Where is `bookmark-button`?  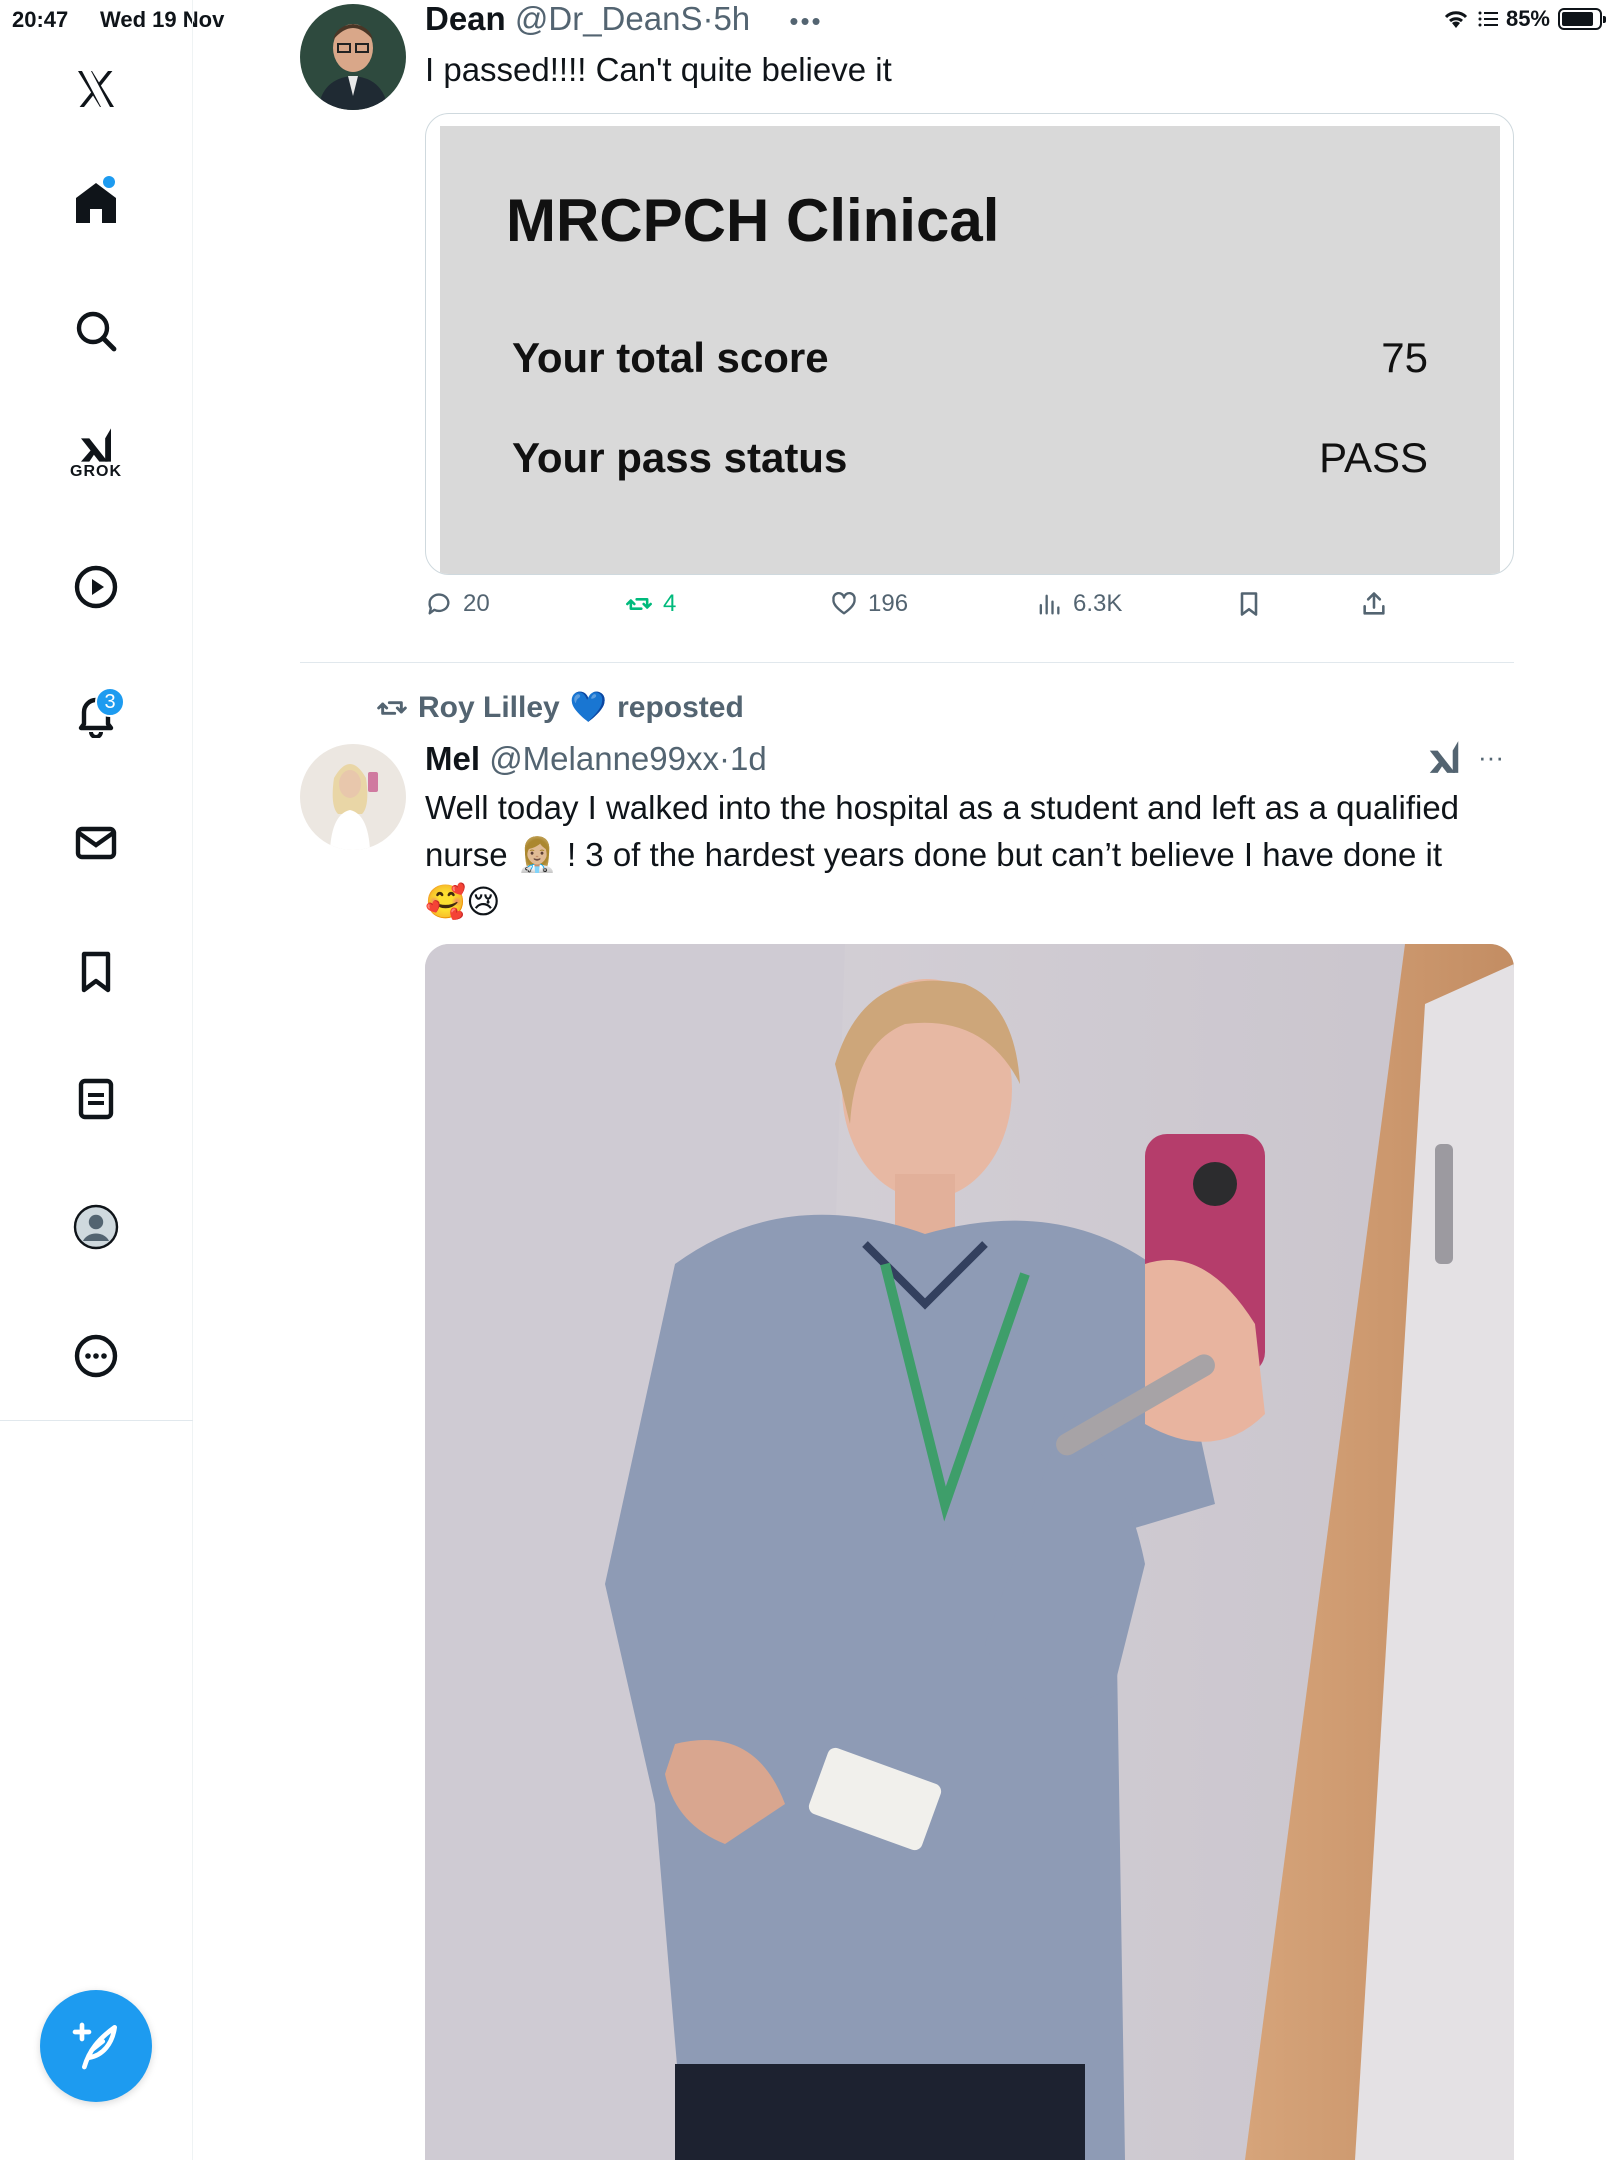
bookmark-button is located at coordinates (1249, 604).